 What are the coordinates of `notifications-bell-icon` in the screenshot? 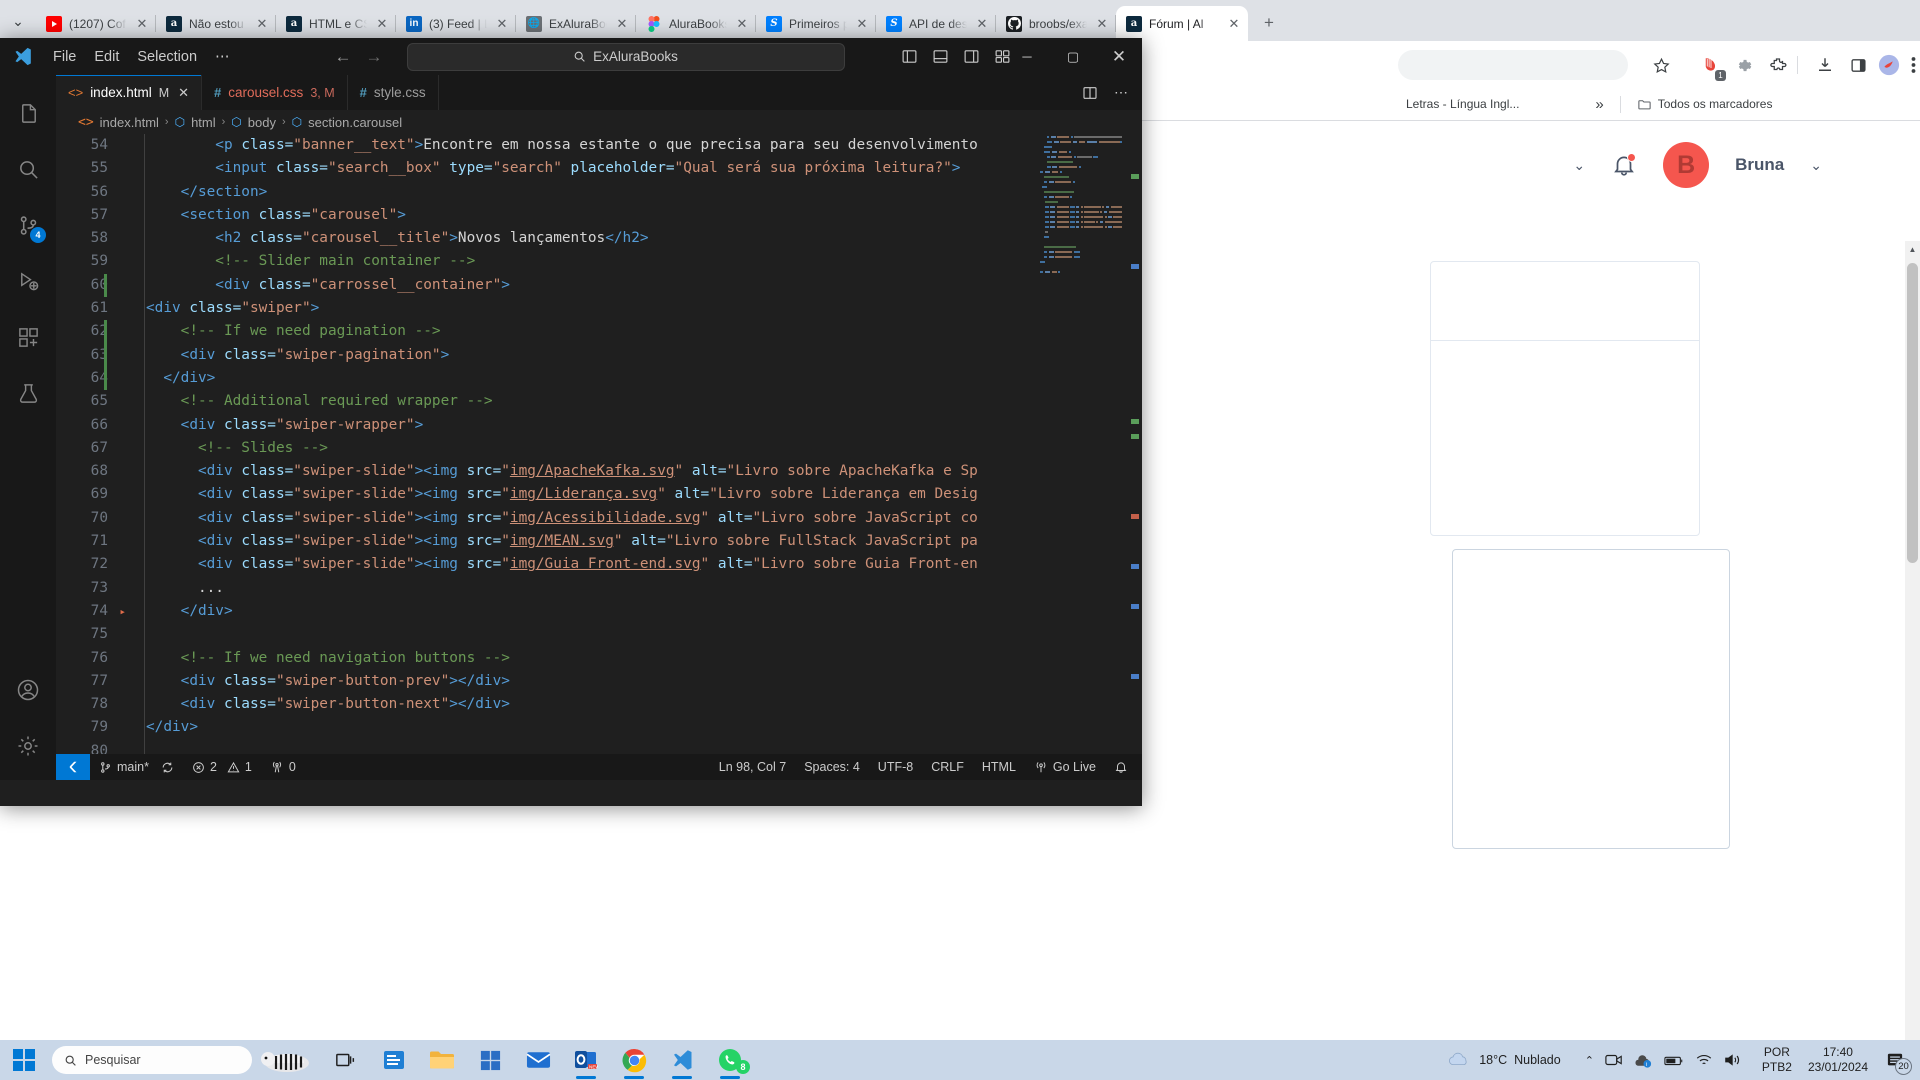 It's located at (1624, 165).